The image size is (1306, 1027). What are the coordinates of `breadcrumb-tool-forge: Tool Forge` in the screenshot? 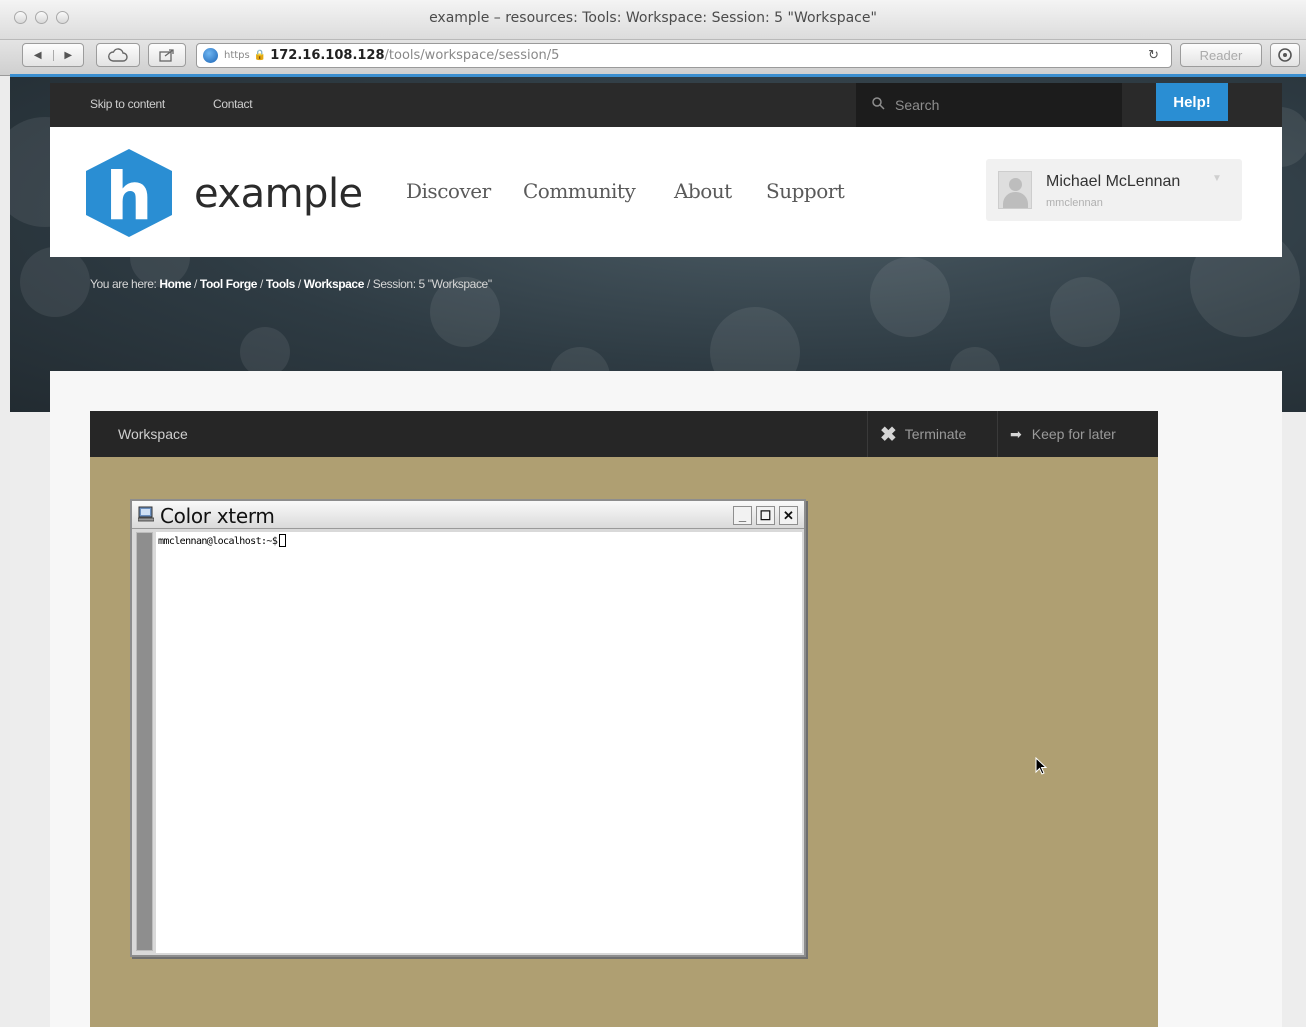 It's located at (229, 284).